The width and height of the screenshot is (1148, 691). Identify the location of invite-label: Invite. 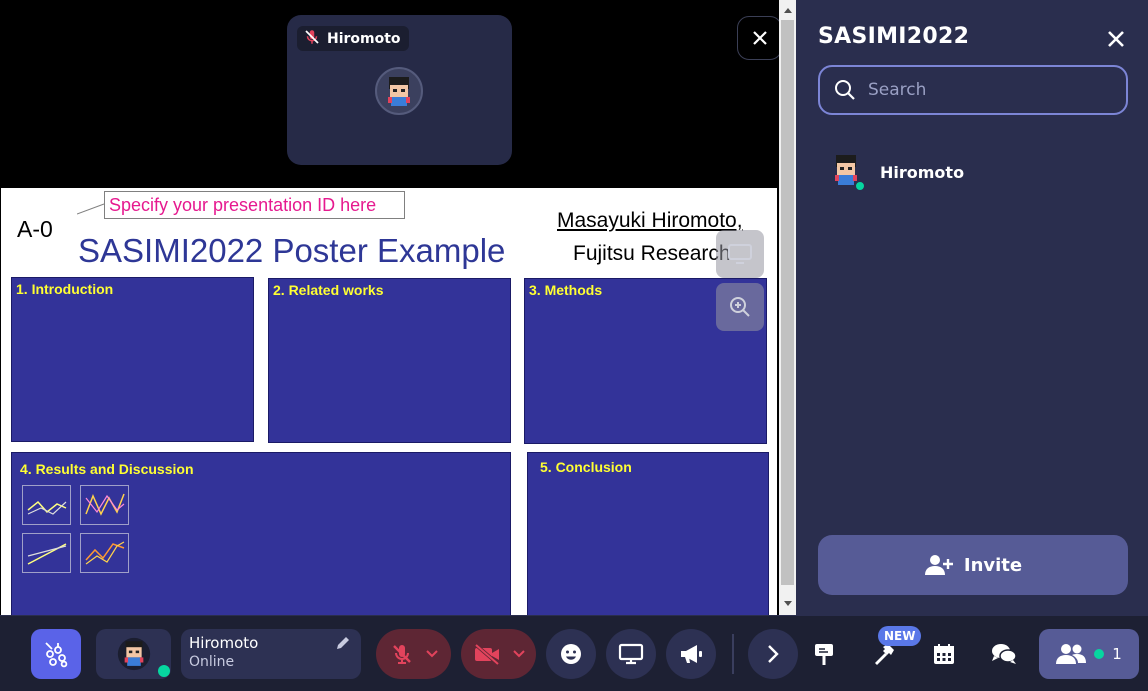
(993, 565).